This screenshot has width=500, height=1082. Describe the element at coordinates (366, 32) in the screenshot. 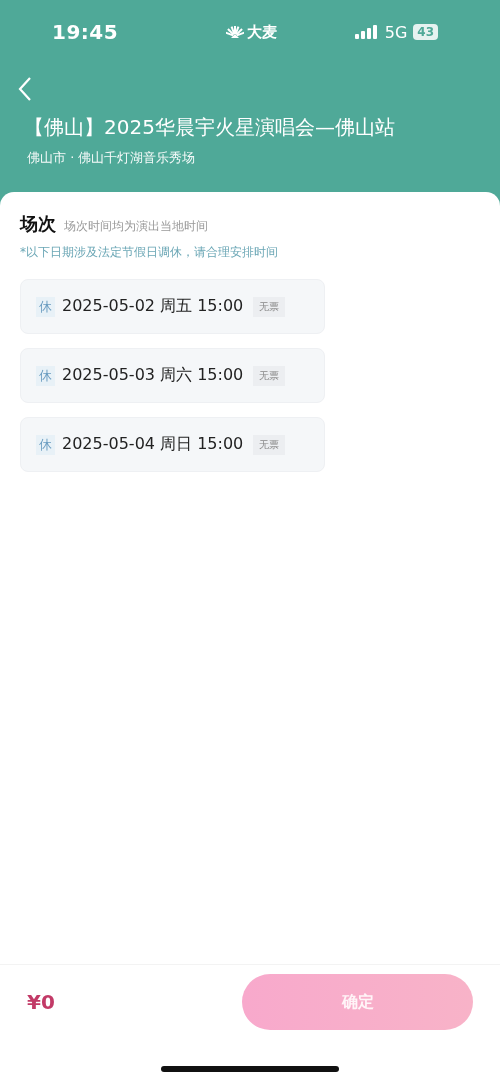

I see `signal-icon` at that location.